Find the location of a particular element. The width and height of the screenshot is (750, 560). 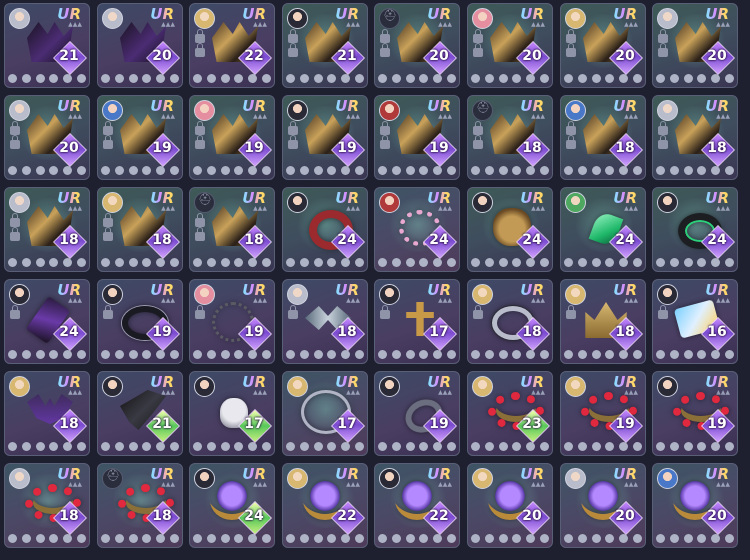

rarity-label: UR is located at coordinates (625, 382).